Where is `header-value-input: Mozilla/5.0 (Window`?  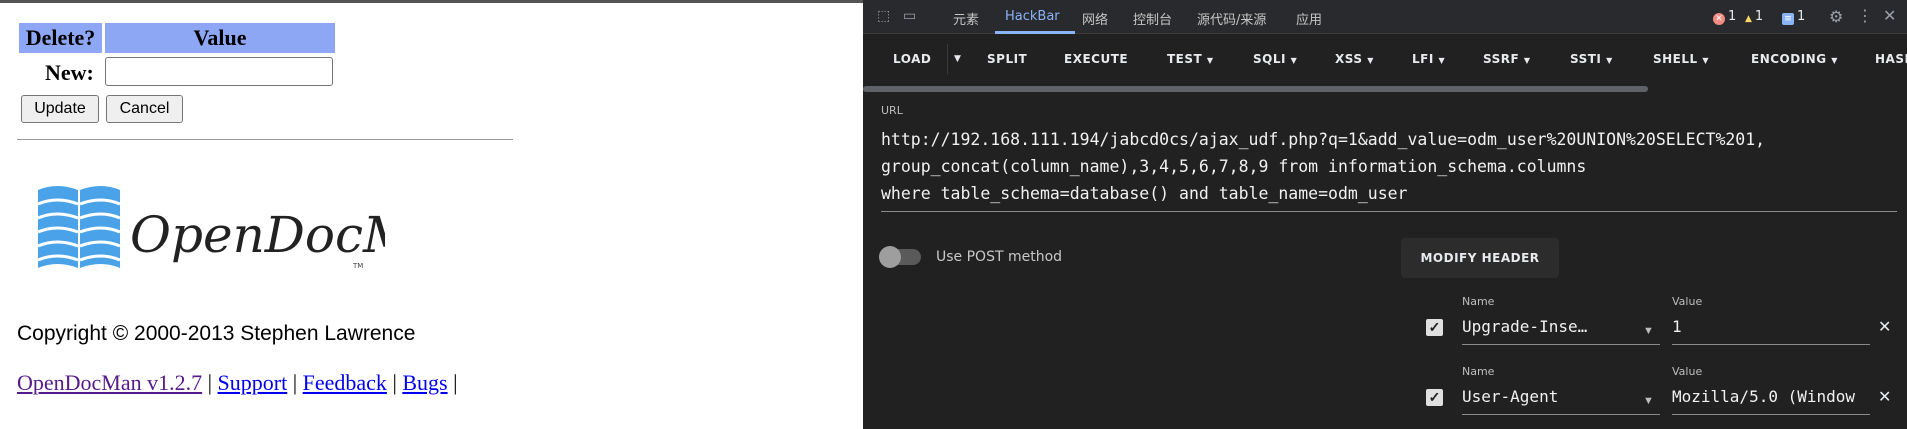
header-value-input: Mozilla/5.0 (Window is located at coordinates (1771, 401).